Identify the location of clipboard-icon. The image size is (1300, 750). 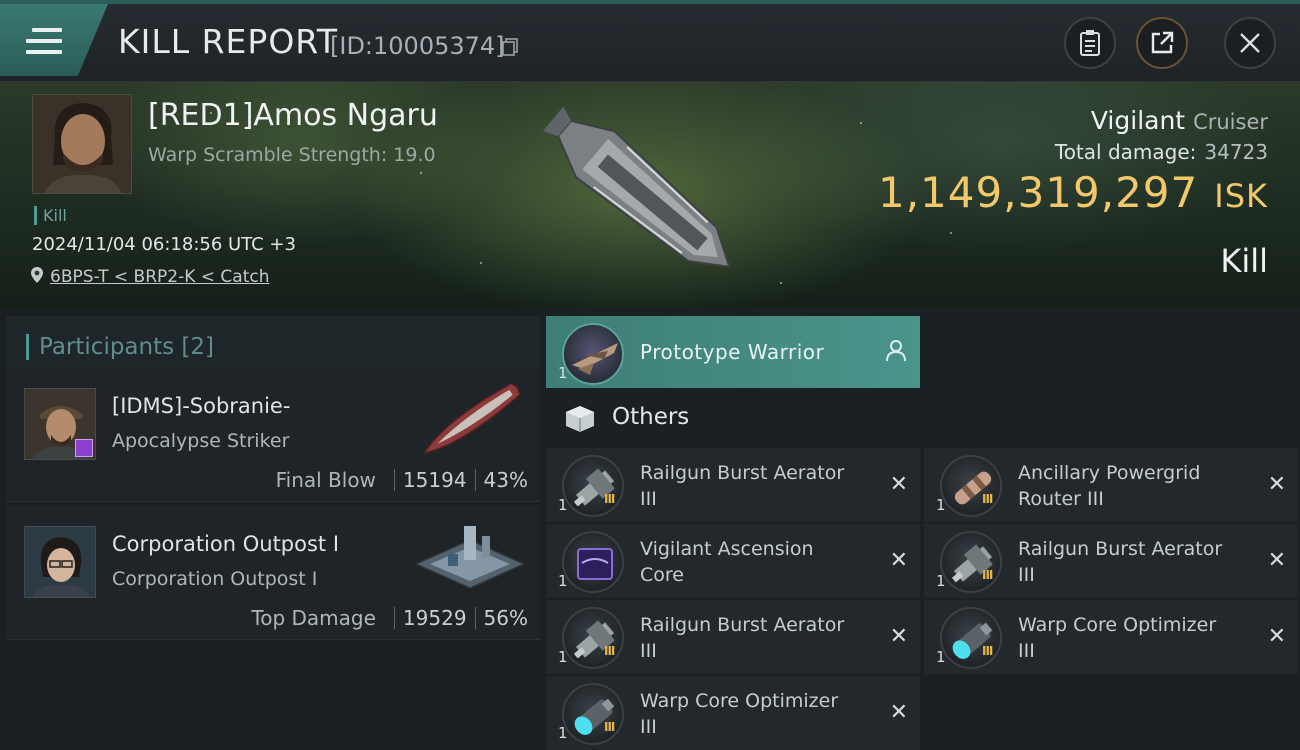
(1090, 43).